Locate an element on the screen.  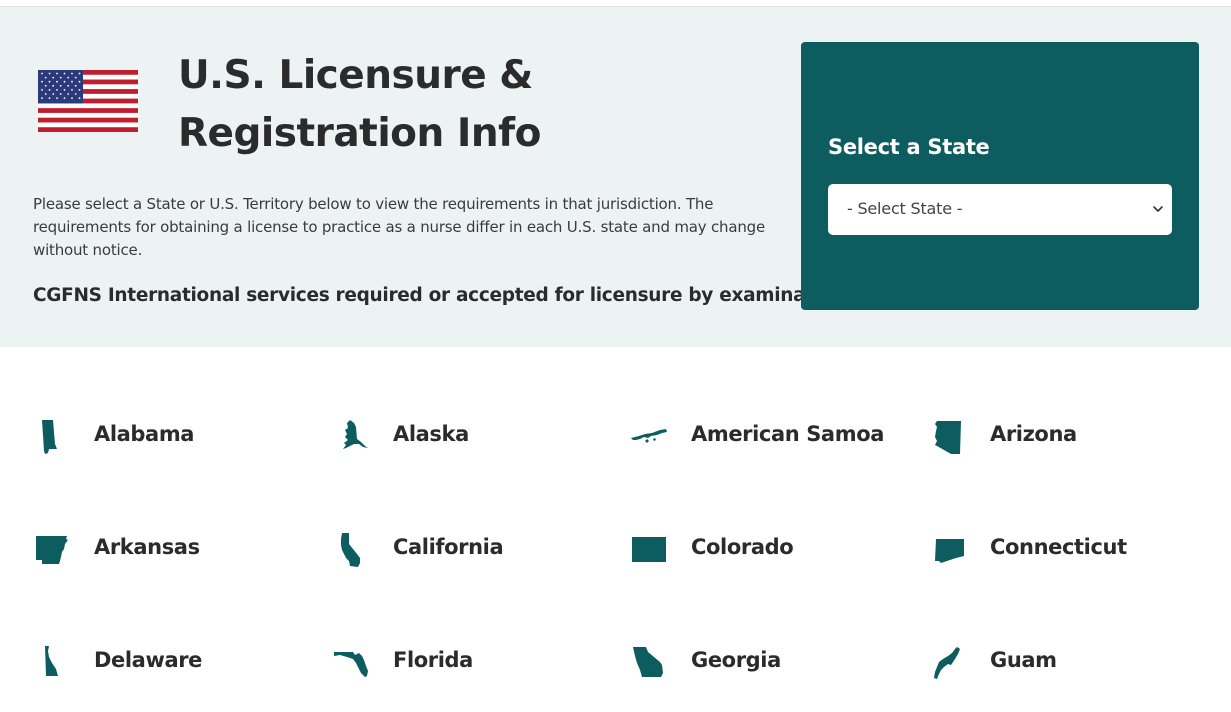
alabama-icon is located at coordinates (49, 437).